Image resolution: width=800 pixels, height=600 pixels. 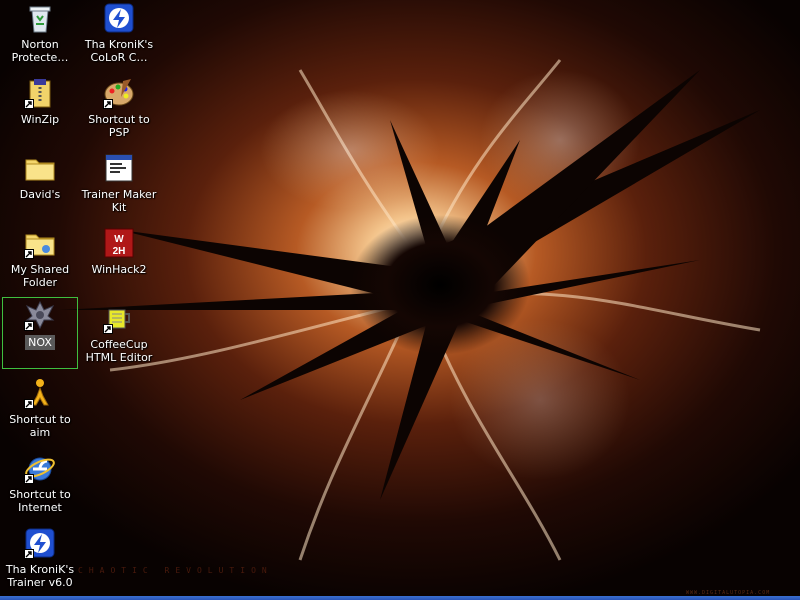 What do you see at coordinates (119, 201) in the screenshot?
I see `desktop-icon-label: Trainer Maker Kit` at bounding box center [119, 201].